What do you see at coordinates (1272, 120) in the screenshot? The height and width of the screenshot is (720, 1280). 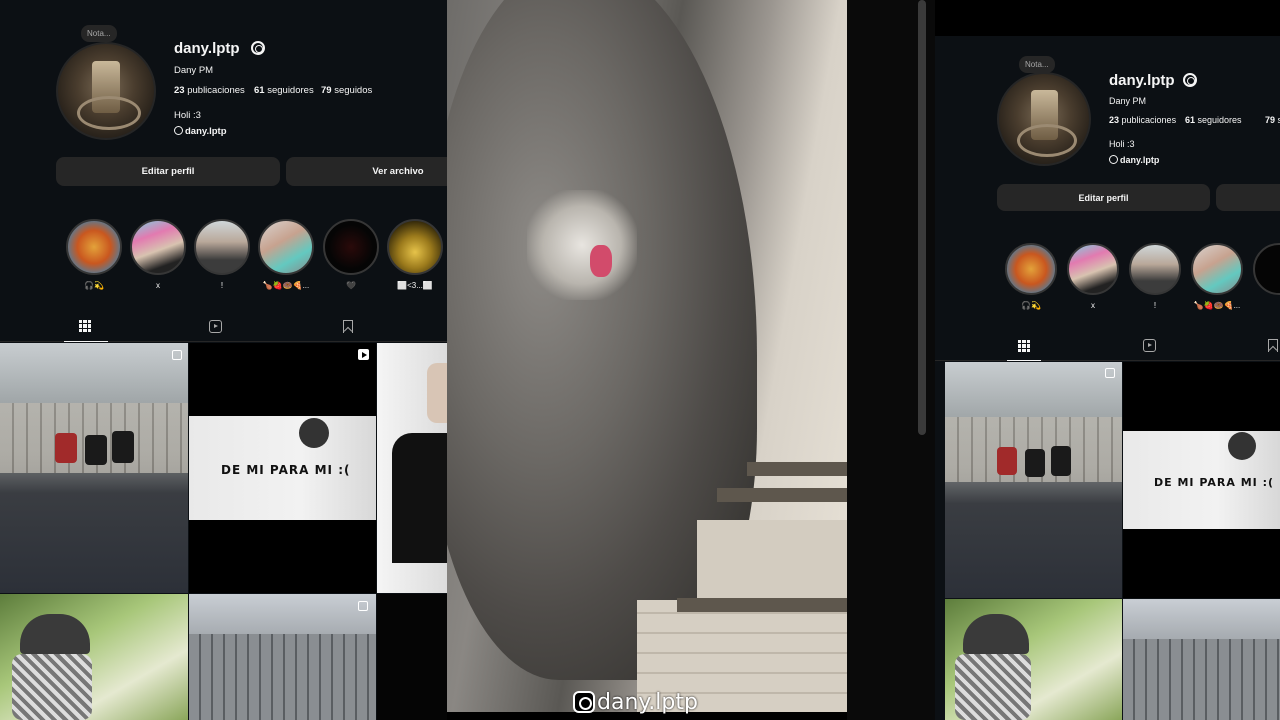 I see `stat-following-right: 79 seguidos` at bounding box center [1272, 120].